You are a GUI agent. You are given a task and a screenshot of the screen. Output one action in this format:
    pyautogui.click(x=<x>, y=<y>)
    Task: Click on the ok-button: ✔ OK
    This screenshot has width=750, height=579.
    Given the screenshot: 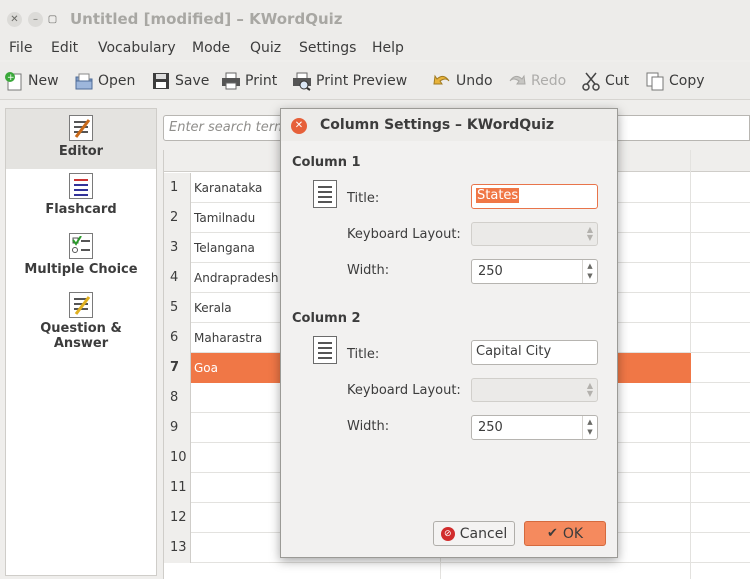 What is the action you would take?
    pyautogui.click(x=565, y=533)
    